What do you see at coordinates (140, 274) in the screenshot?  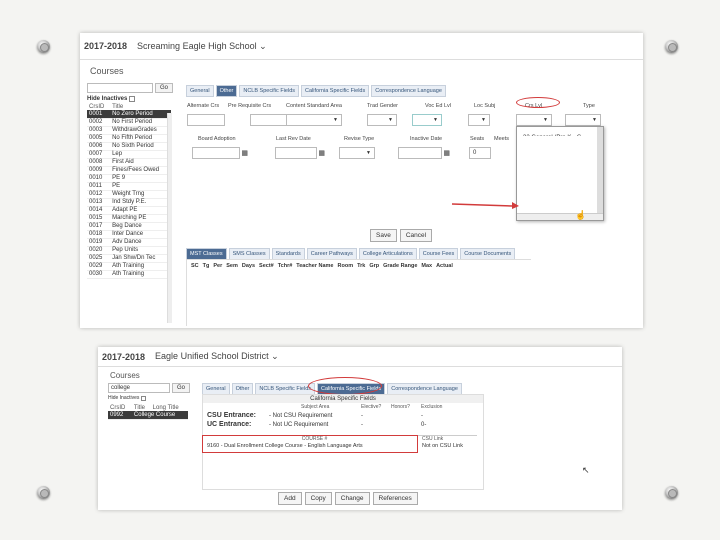 I see `course-title: Ath Training` at bounding box center [140, 274].